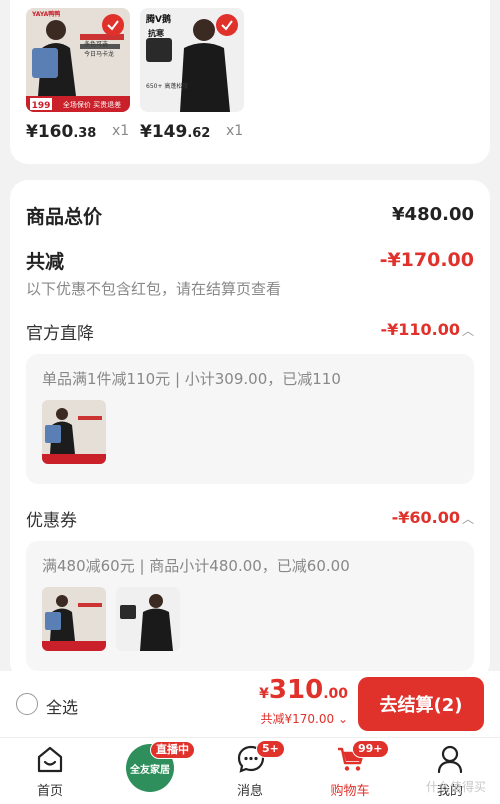 The height and width of the screenshot is (804, 500). I want to click on coupon-desc: 满480减60元 | 商品小计480.00，已减60.00, so click(196, 566).